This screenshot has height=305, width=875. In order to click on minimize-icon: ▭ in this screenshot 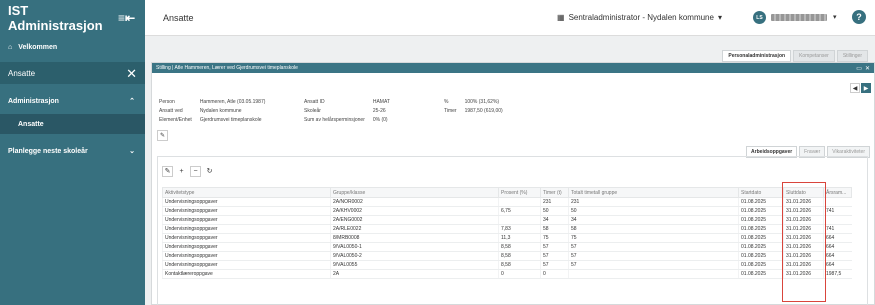, I will do `click(859, 68)`.